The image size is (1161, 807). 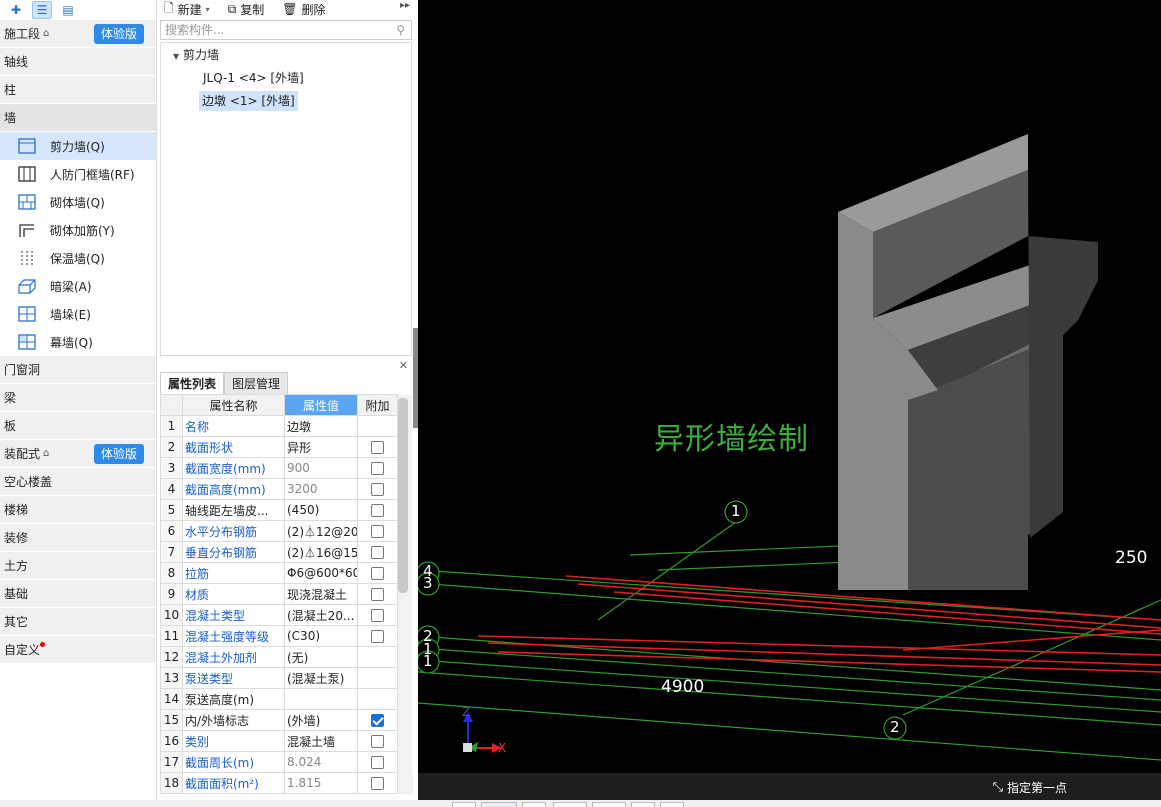 What do you see at coordinates (68, 10) in the screenshot?
I see `detail-view-icon: ▤` at bounding box center [68, 10].